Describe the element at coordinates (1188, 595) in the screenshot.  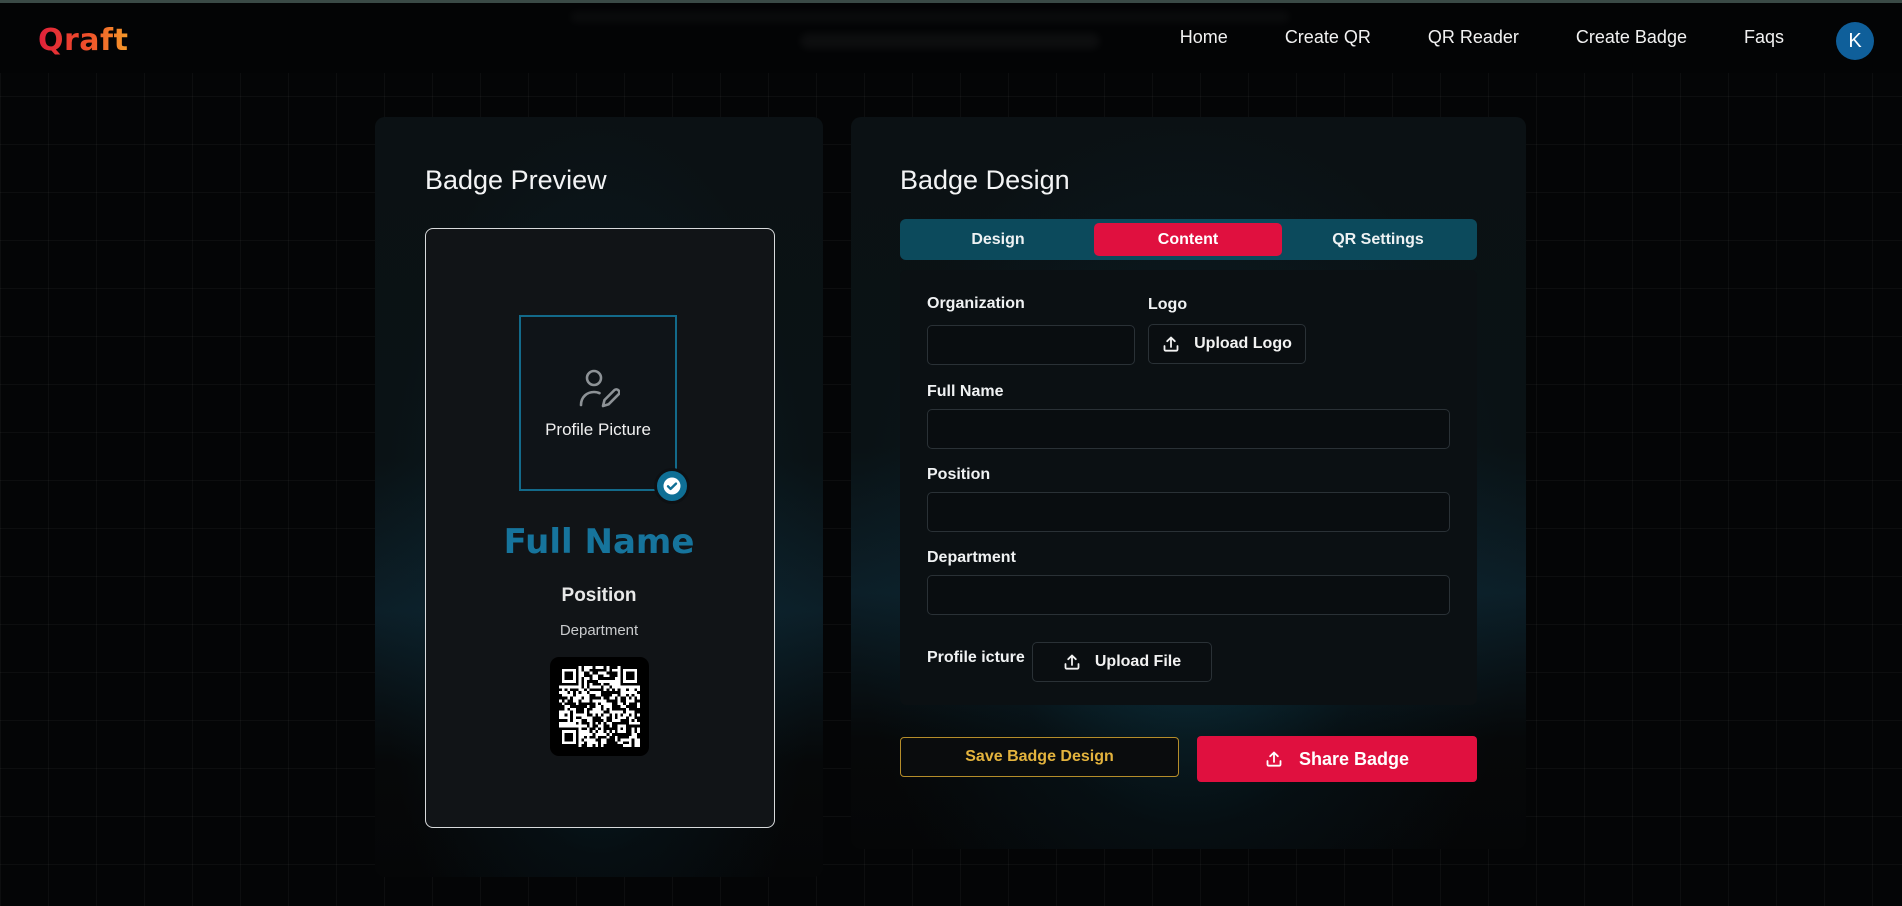
I see `department-input` at that location.